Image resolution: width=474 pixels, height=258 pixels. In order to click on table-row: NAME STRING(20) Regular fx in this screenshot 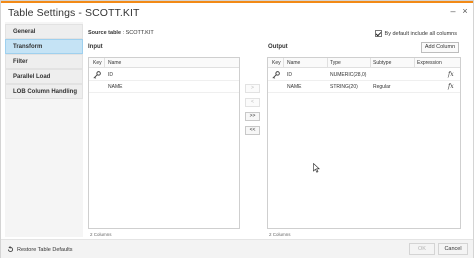, I will do `click(364, 87)`.